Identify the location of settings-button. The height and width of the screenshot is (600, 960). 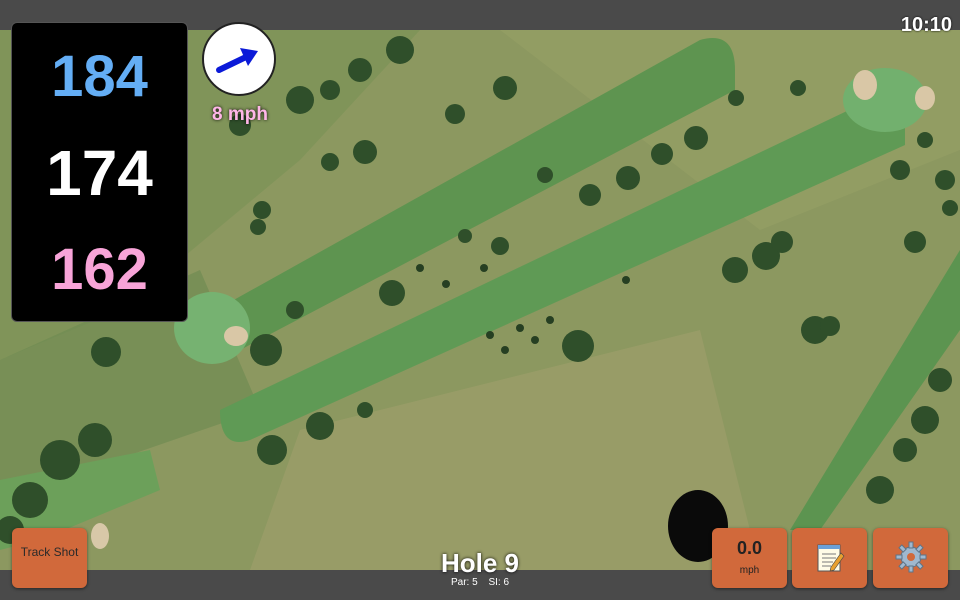
(910, 558).